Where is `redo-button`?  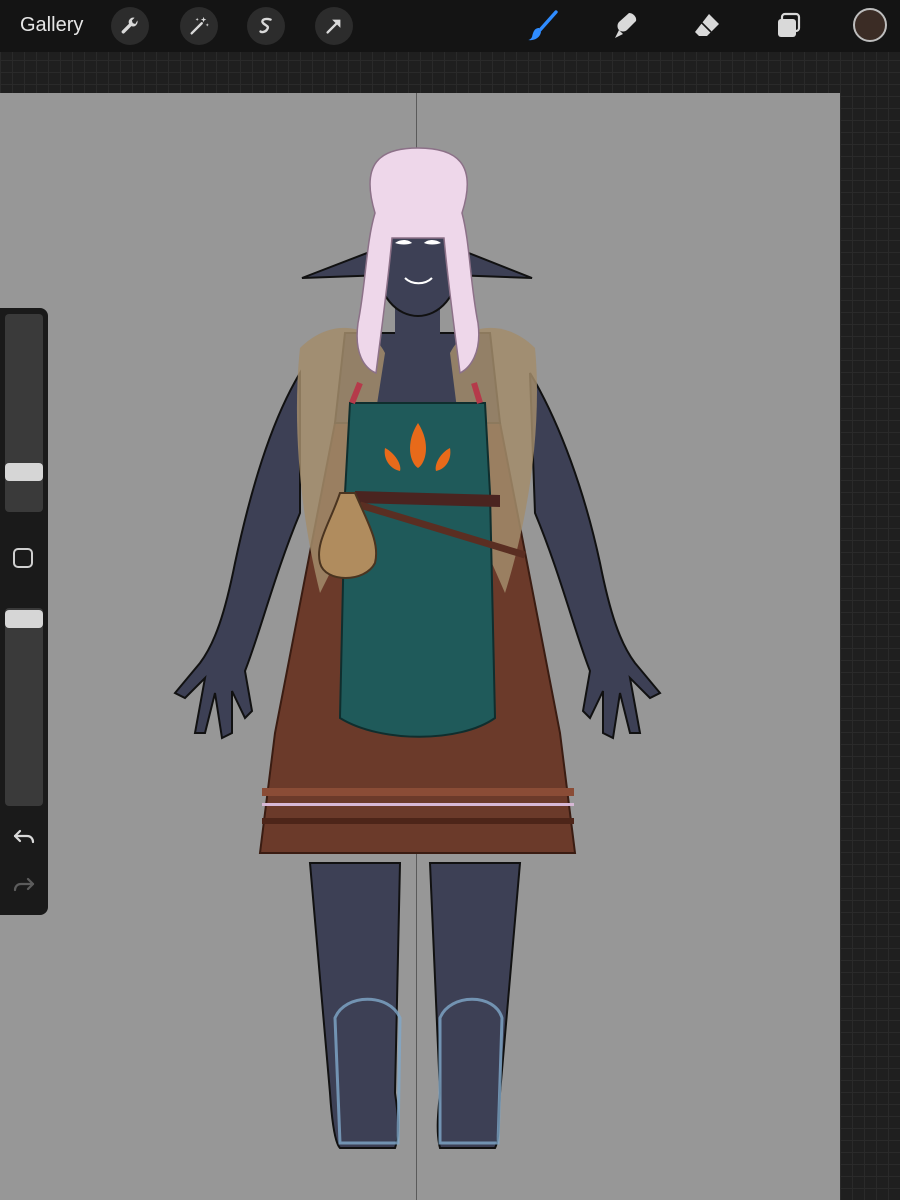 redo-button is located at coordinates (24, 885).